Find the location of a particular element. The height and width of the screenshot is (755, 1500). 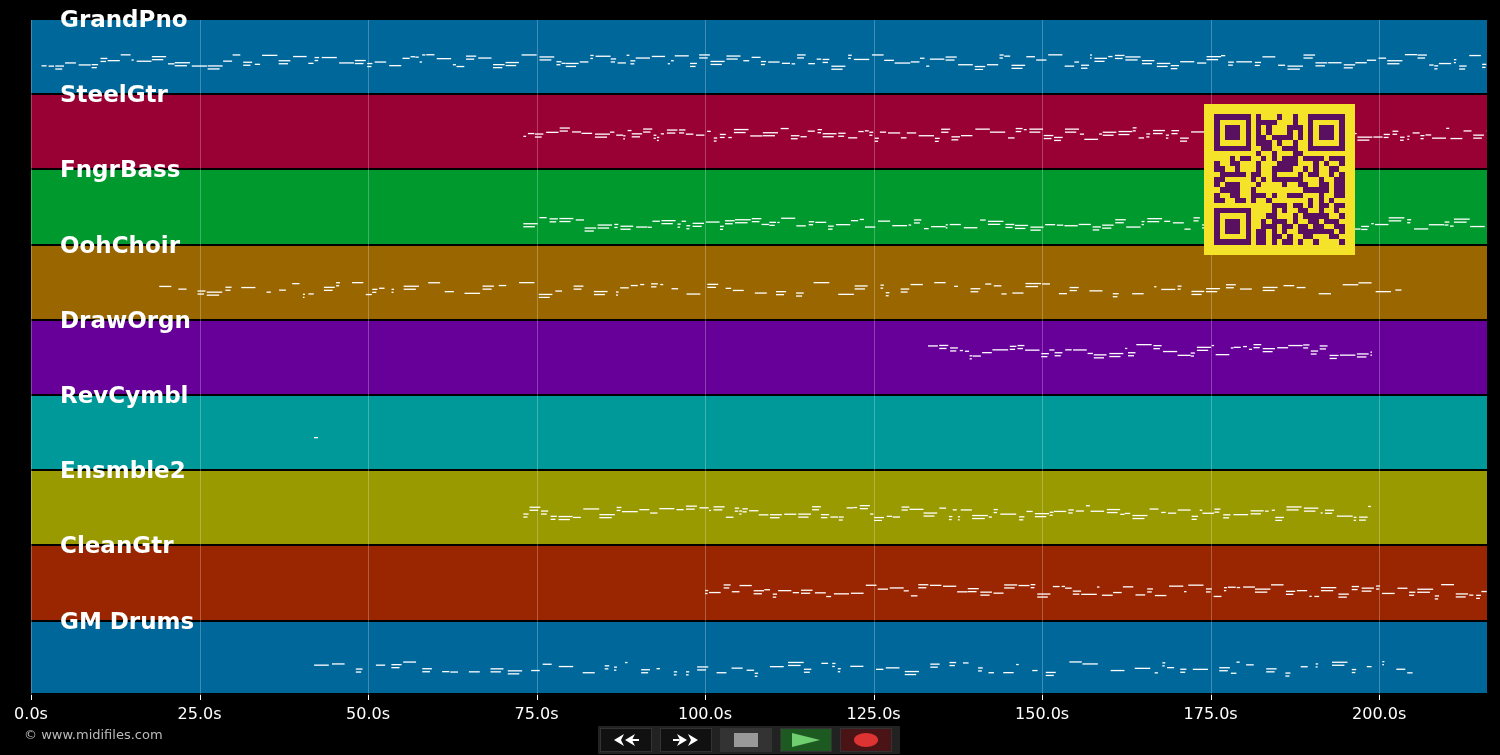

fast-forward-button is located at coordinates (686, 740).